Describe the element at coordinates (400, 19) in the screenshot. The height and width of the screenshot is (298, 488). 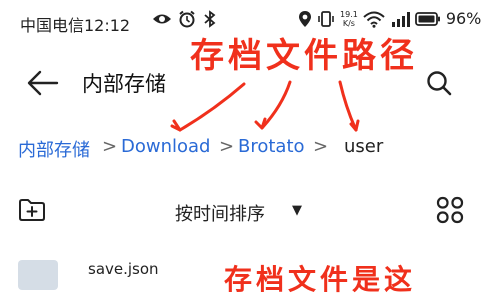
I see `signal-icon` at that location.